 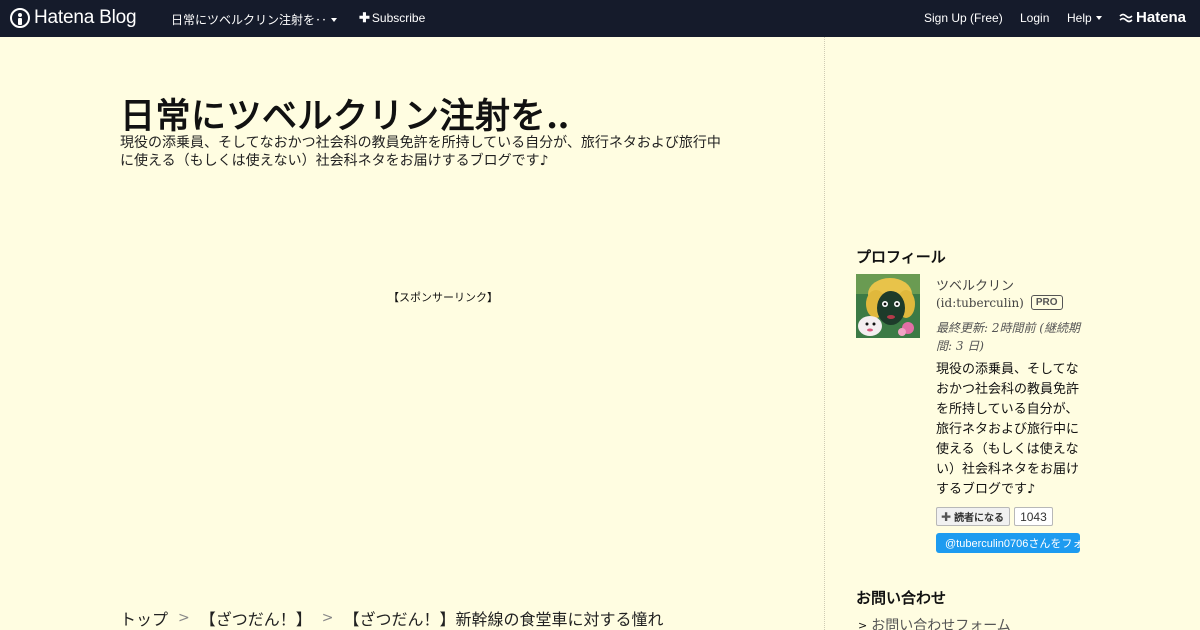 I want to click on breadcrumb: トップ > 【ざつだん！】 > 【ざつだん！】新幹線の食堂車に対する憧れ, so click(x=392, y=618).